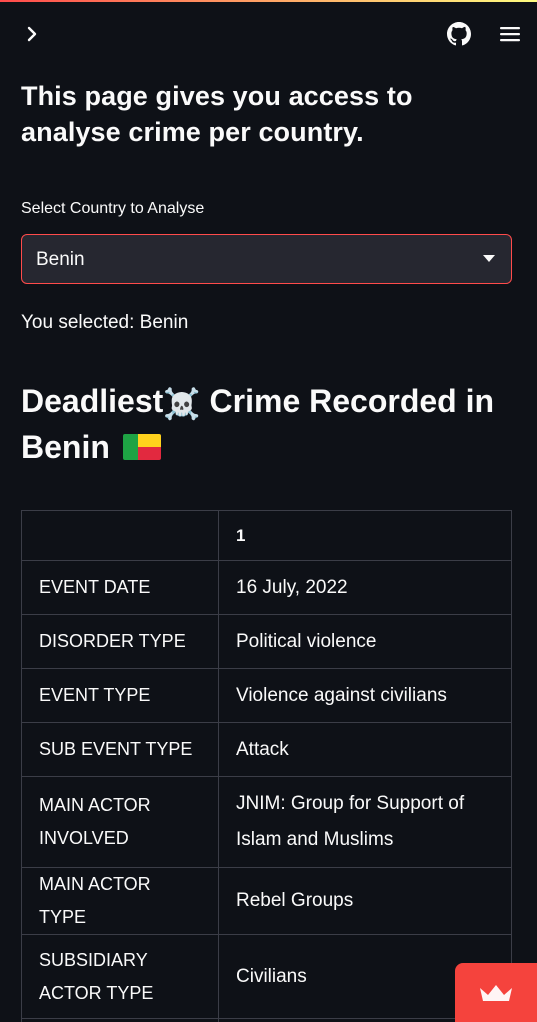  I want to click on row-key, so click(120, 1020).